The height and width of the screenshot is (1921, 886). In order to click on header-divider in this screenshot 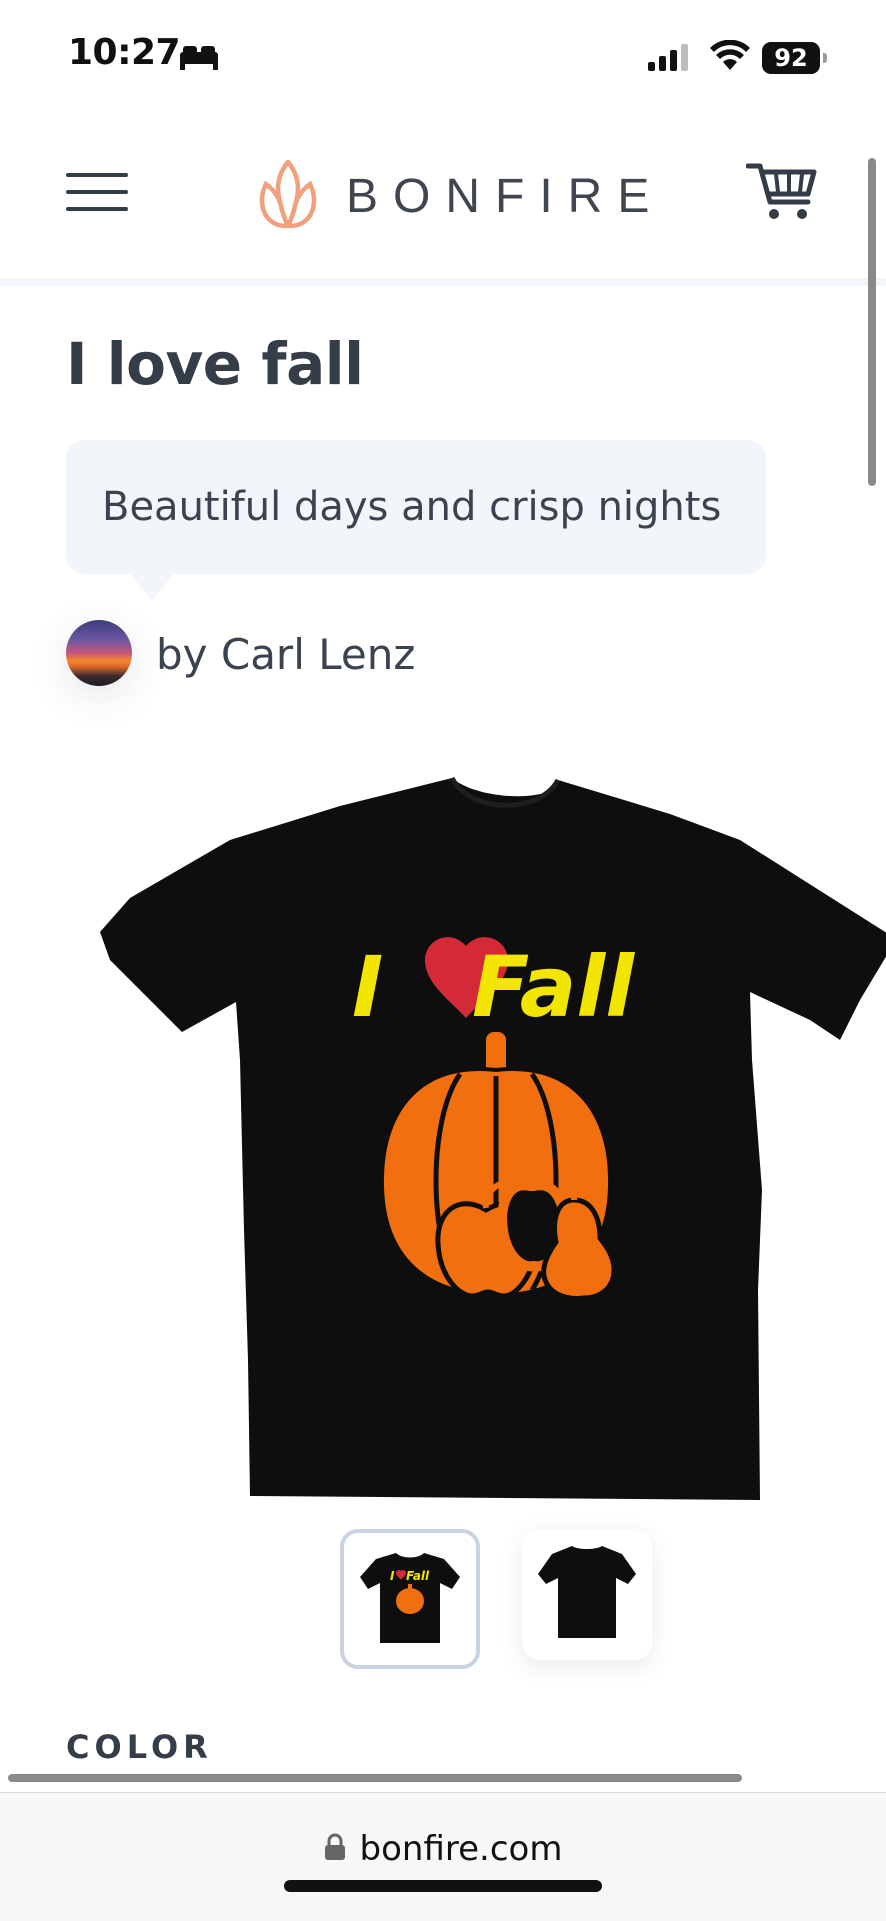, I will do `click(443, 282)`.